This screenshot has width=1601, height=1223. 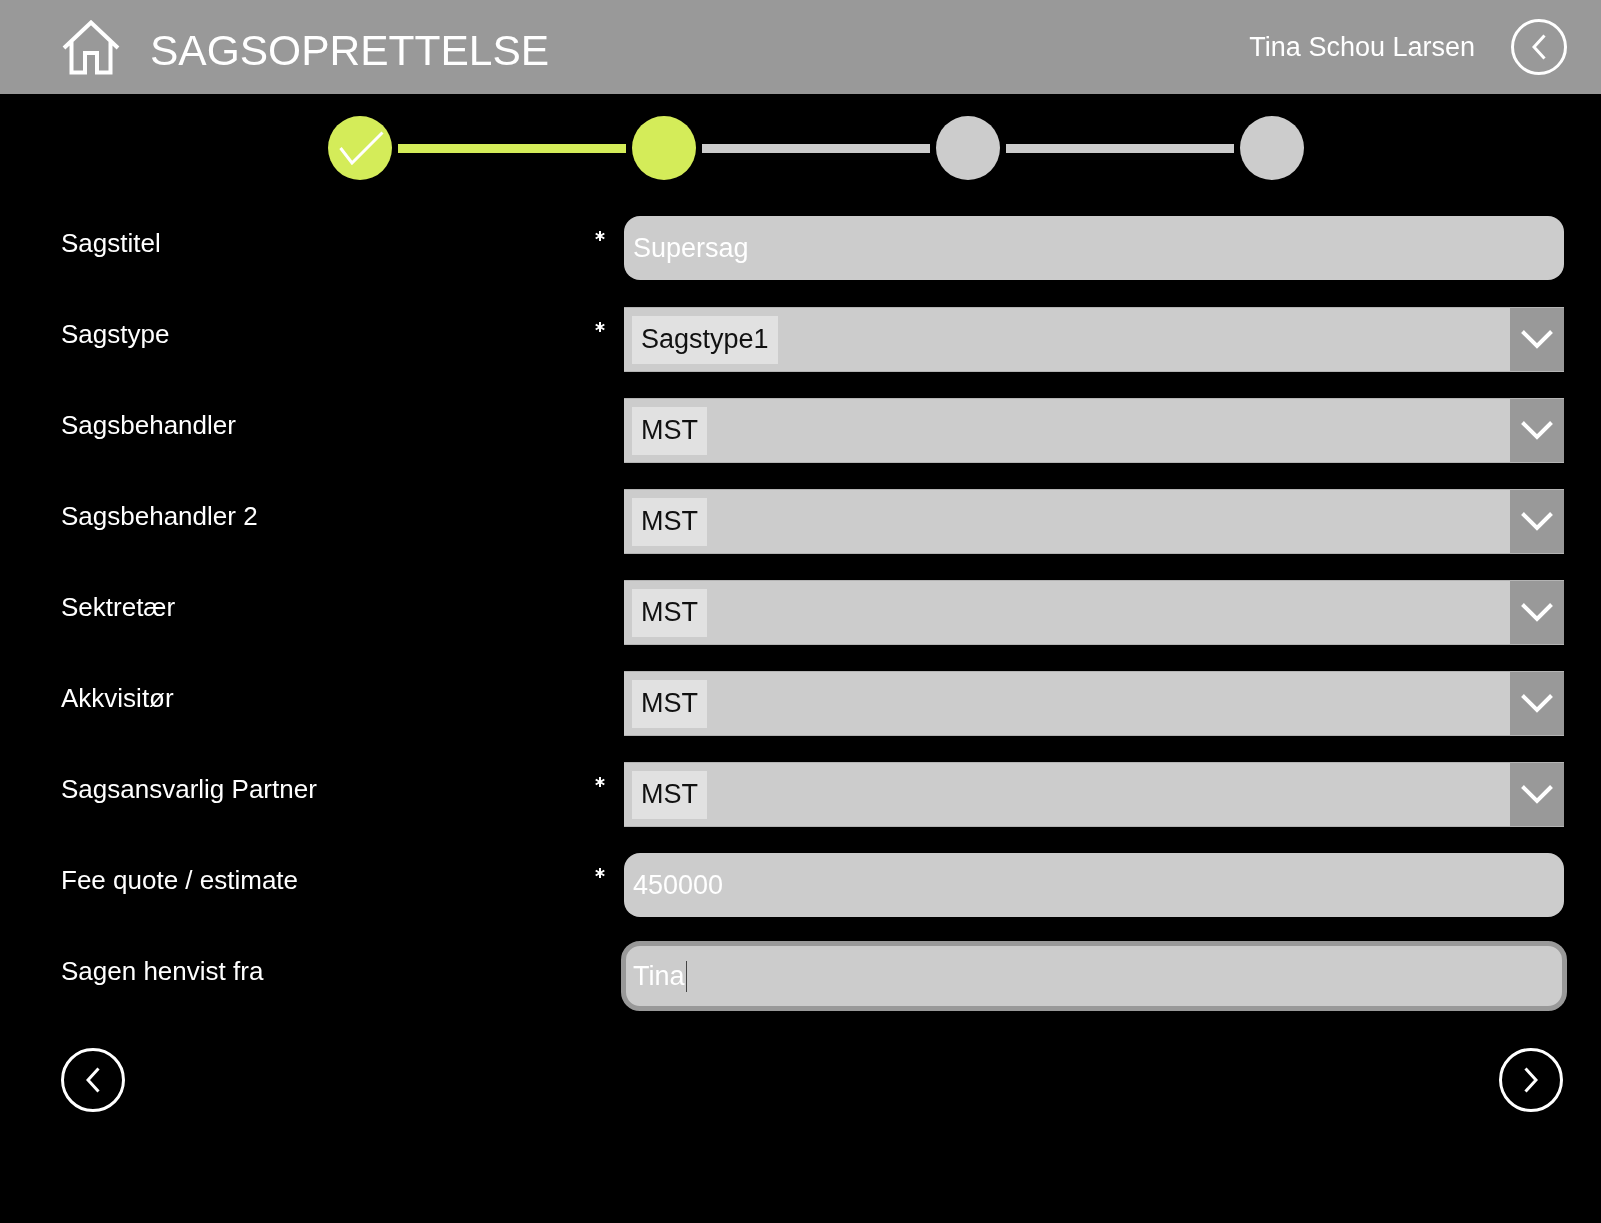 I want to click on field-label: Sagsansvarlig Partner, so click(x=189, y=788).